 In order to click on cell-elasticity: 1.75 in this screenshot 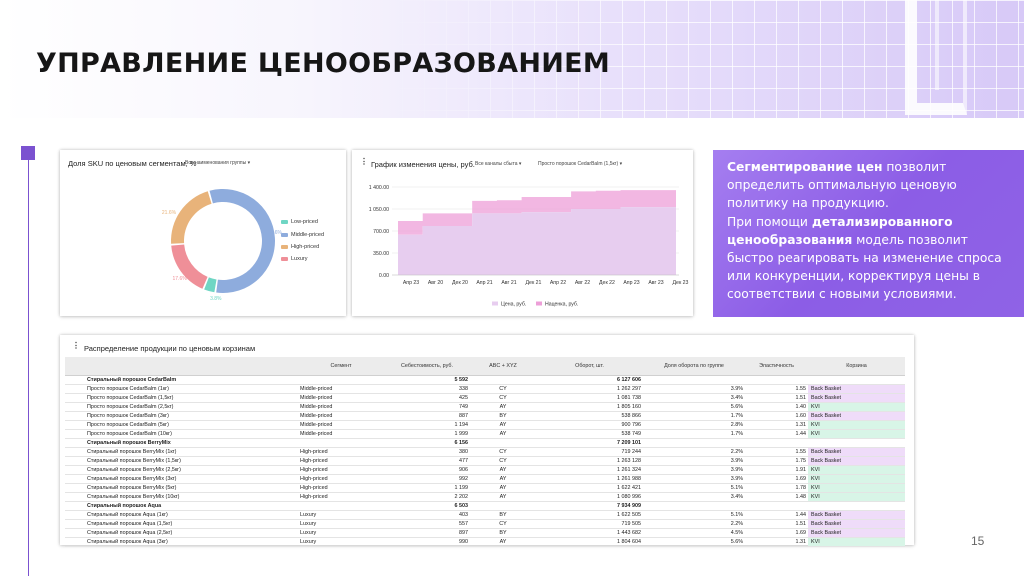, I will do `click(776, 461)`.